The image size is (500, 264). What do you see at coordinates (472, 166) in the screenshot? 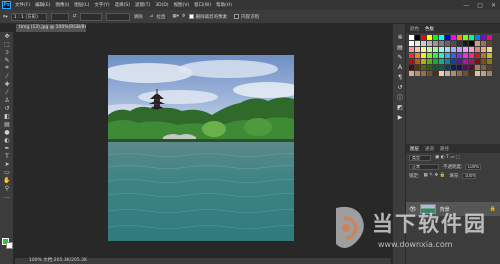
I see `opacity-input: 100%` at bounding box center [472, 166].